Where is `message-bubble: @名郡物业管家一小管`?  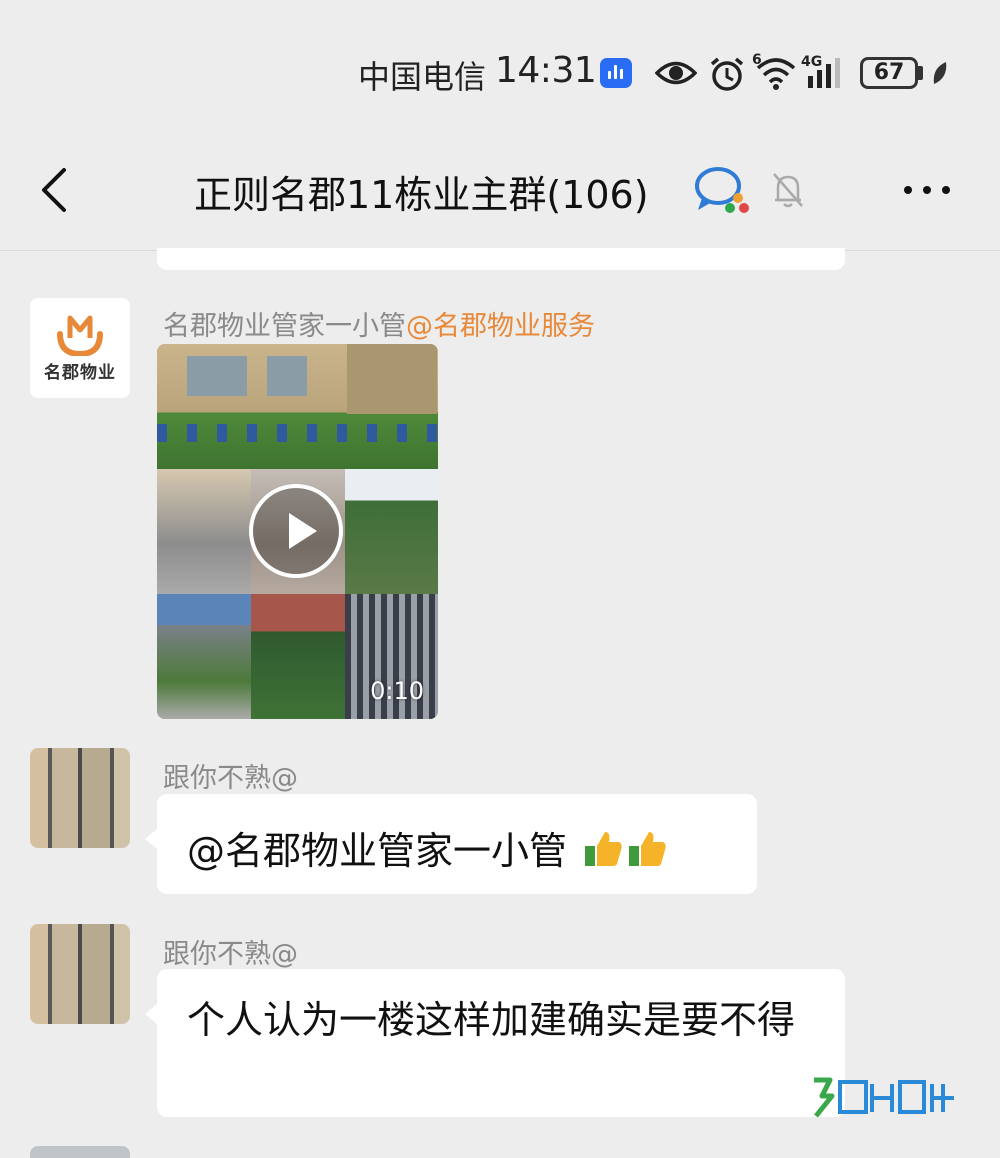 message-bubble: @名郡物业管家一小管 is located at coordinates (451, 844).